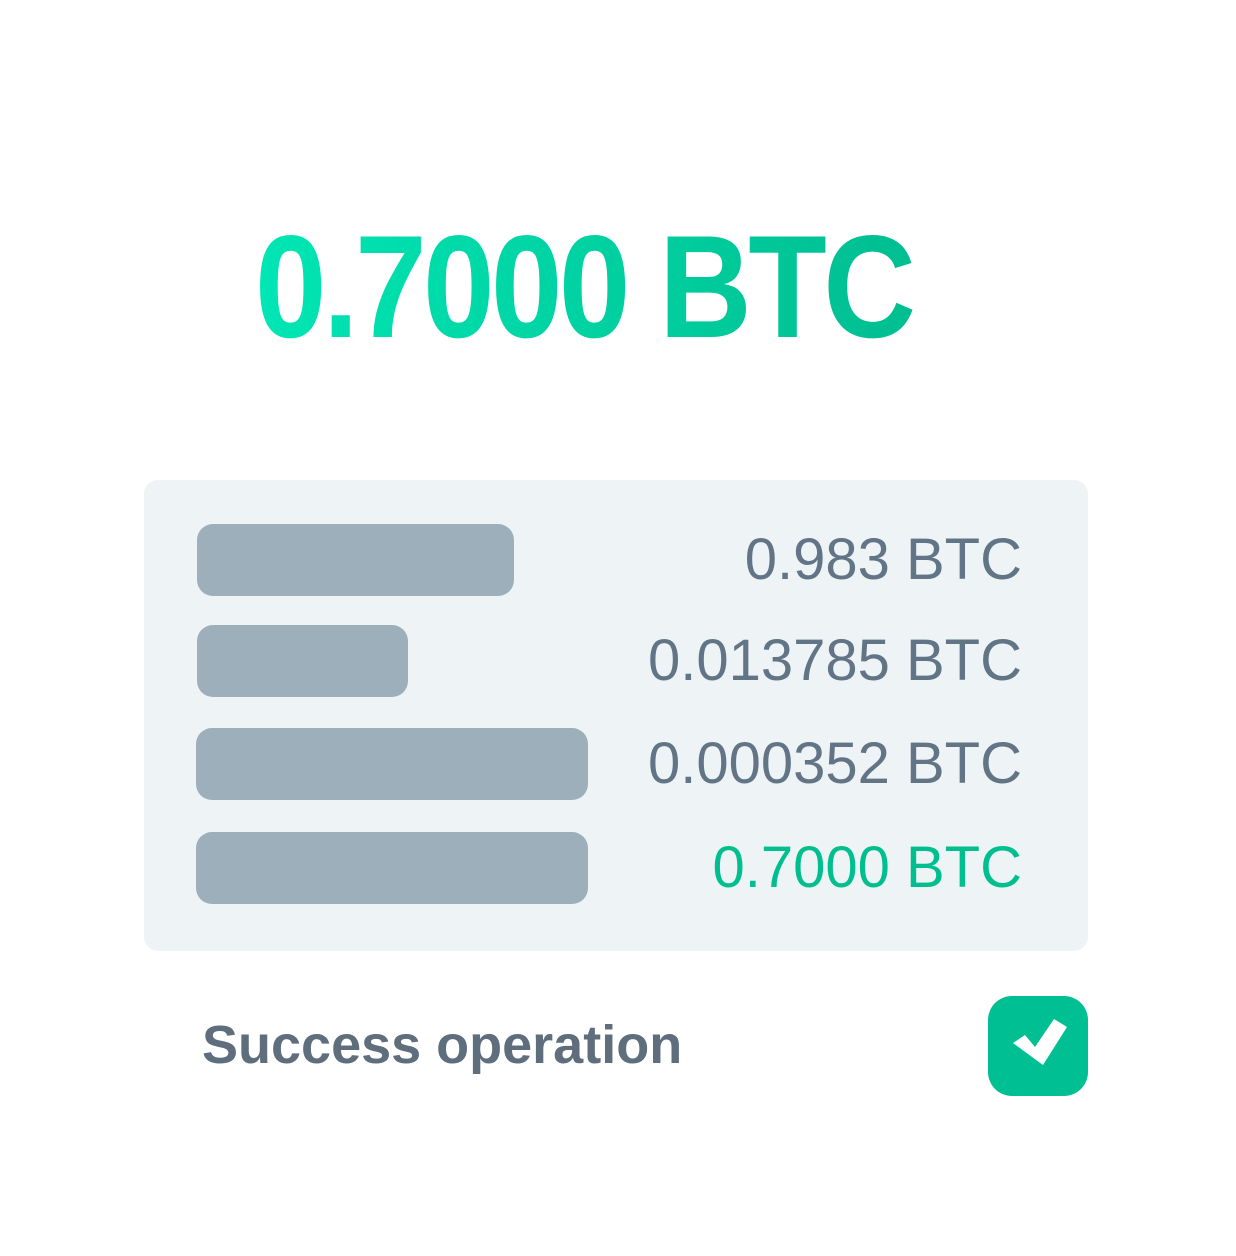 This screenshot has width=1236, height=1256. What do you see at coordinates (867, 867) in the screenshot?
I see `row-value-highlight: 0.7000 BTC` at bounding box center [867, 867].